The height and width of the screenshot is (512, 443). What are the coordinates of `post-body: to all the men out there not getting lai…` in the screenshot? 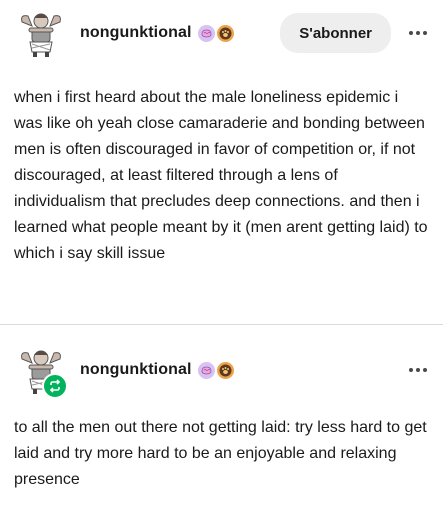 It's located at (220, 453).